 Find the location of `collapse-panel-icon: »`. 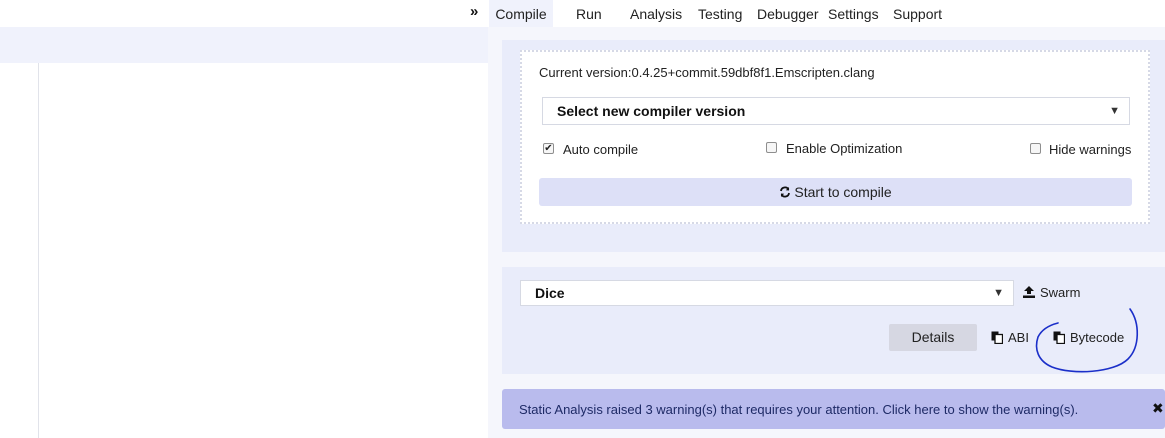

collapse-panel-icon: » is located at coordinates (474, 11).